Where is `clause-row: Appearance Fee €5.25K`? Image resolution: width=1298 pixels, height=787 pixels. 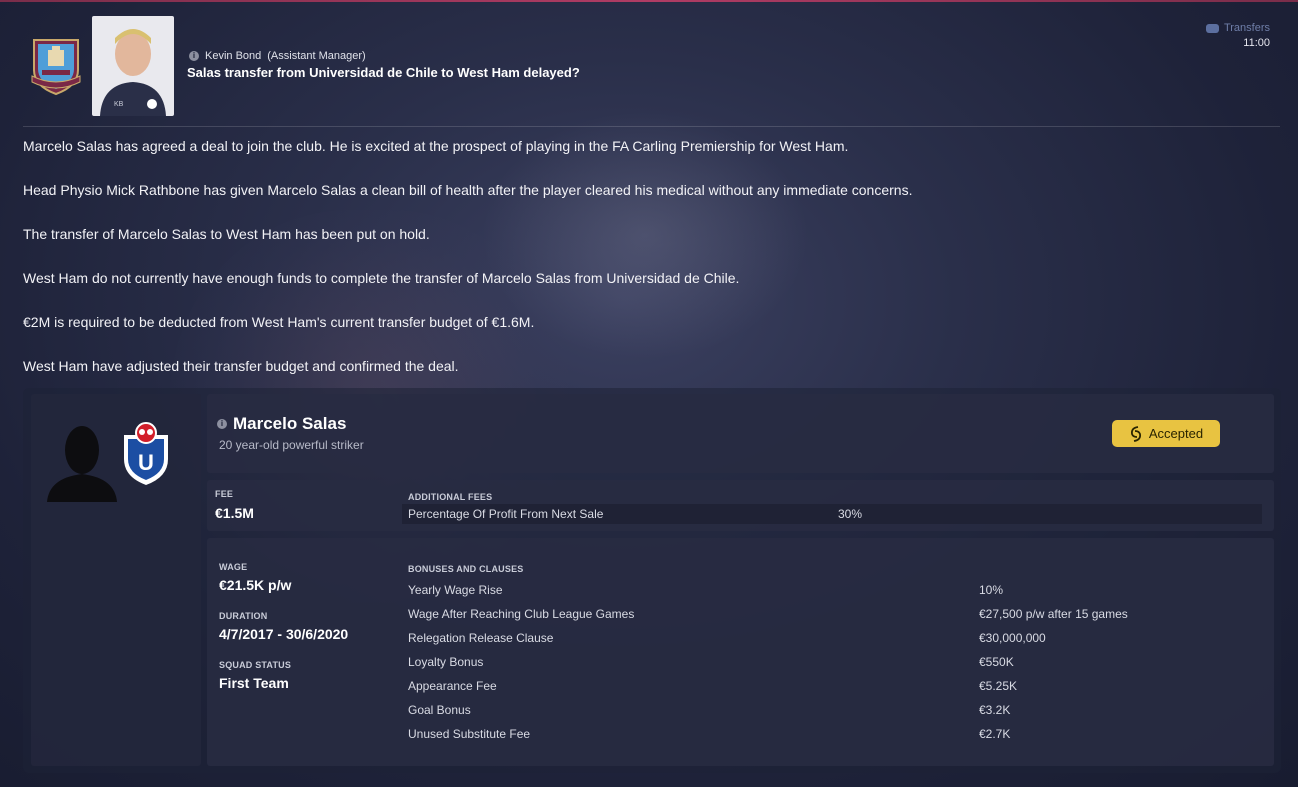 clause-row: Appearance Fee €5.25K is located at coordinates (838, 691).